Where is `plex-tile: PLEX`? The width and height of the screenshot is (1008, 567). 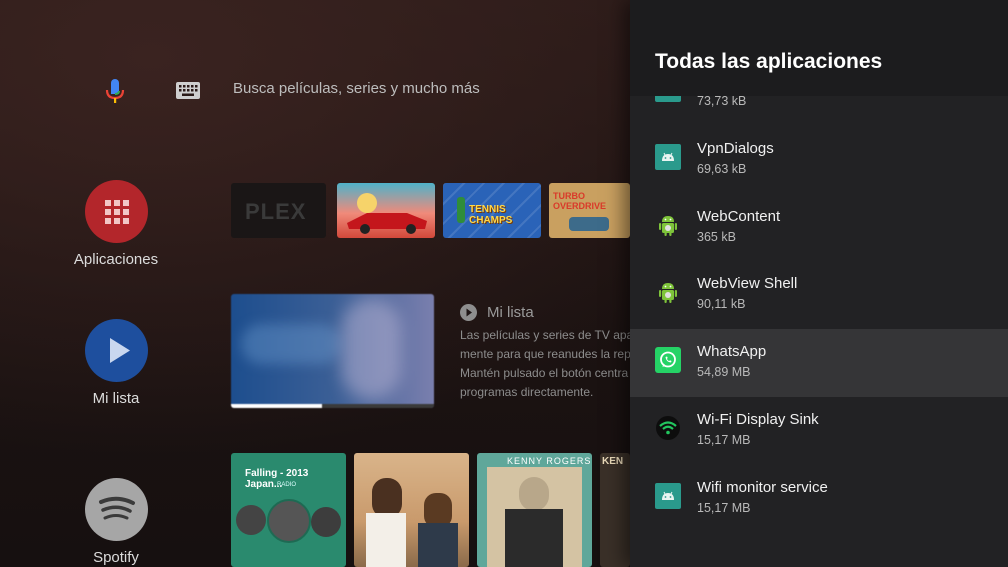 plex-tile: PLEX is located at coordinates (278, 210).